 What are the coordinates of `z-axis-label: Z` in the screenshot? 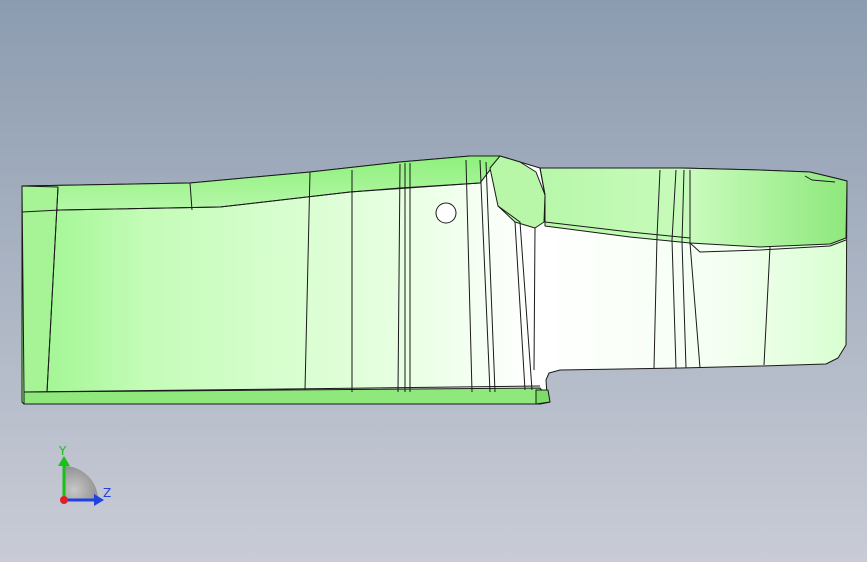 It's located at (107, 493).